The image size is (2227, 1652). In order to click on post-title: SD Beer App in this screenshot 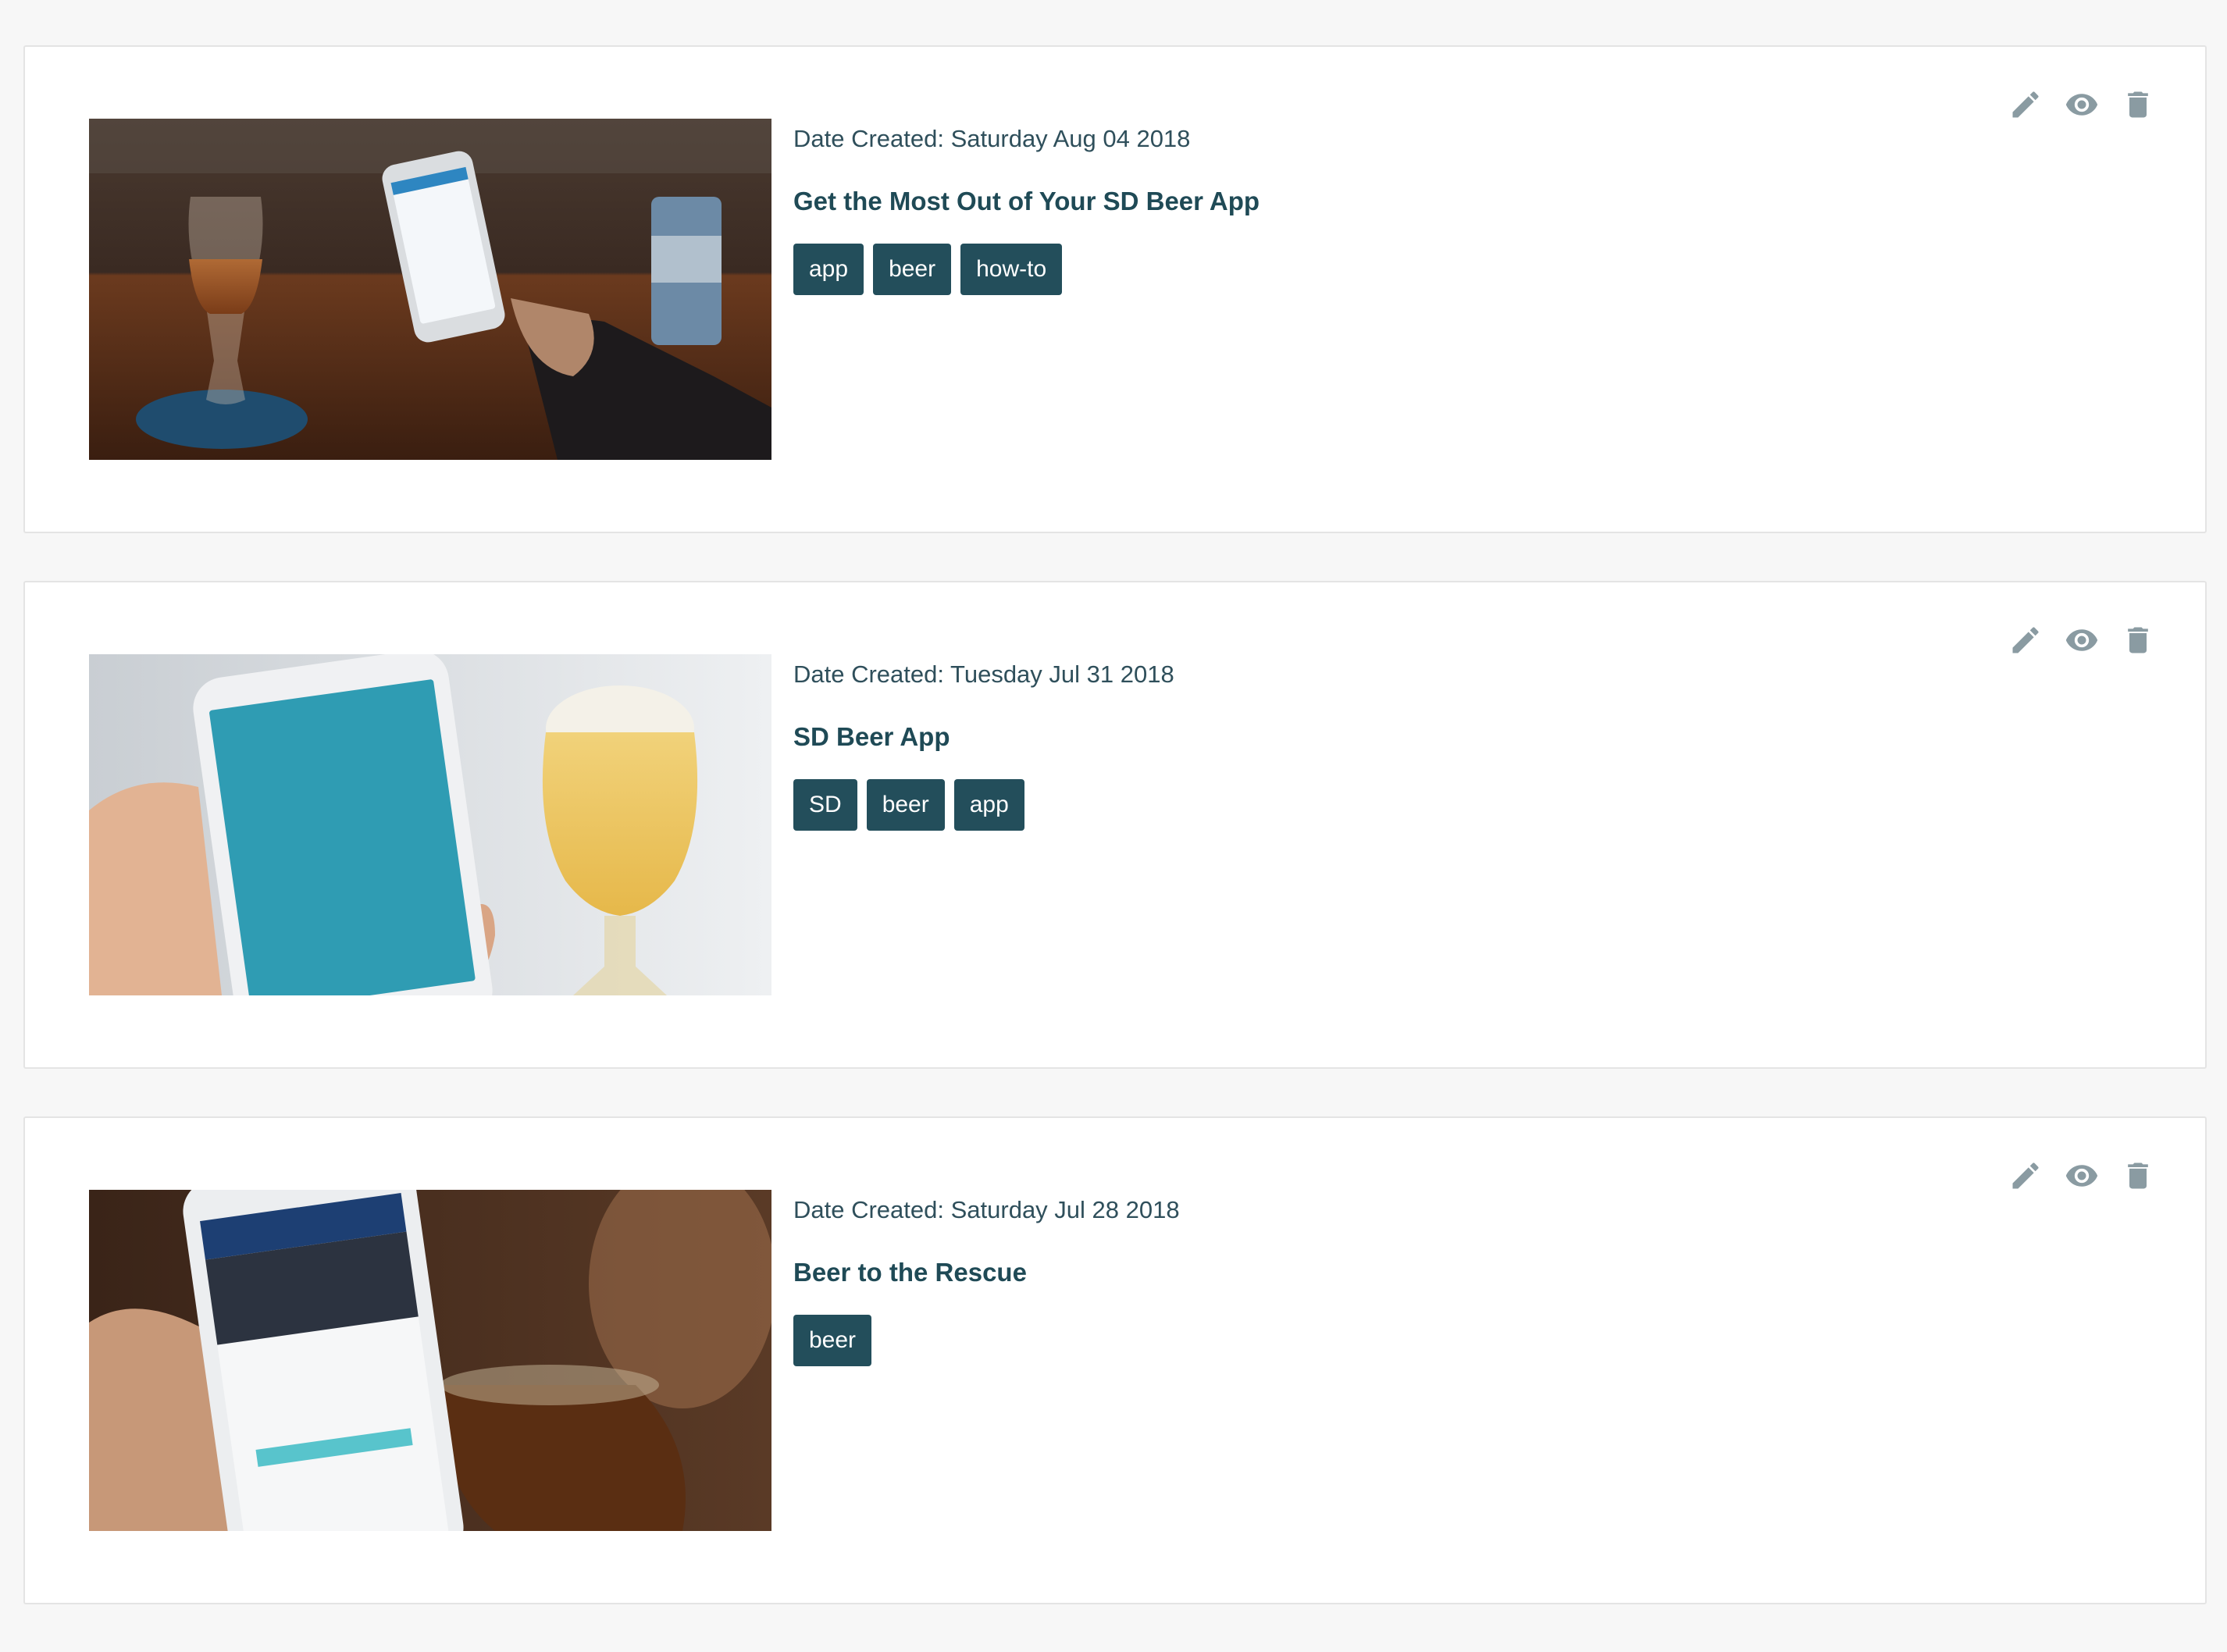, I will do `click(1379, 737)`.